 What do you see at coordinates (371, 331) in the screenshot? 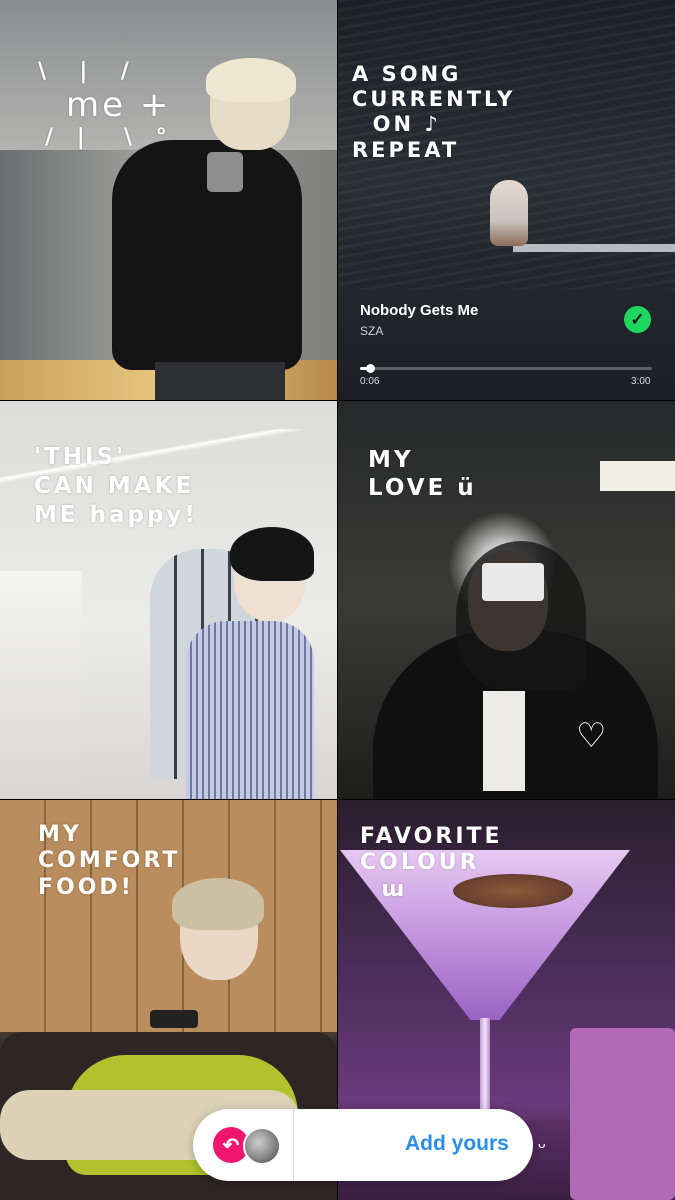
I see `track-artist: SZA` at bounding box center [371, 331].